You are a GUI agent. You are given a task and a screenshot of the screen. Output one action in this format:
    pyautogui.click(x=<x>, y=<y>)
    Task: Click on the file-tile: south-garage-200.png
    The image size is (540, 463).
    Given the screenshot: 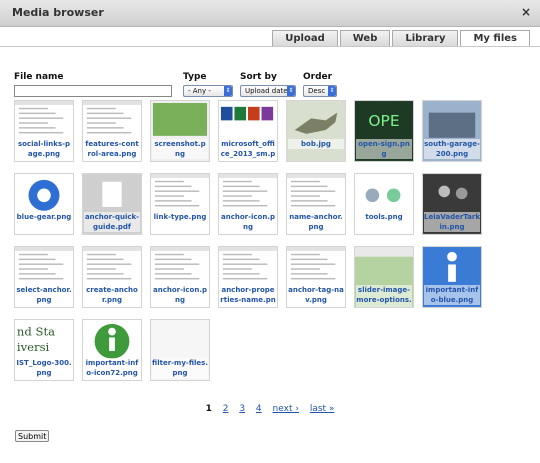 What is the action you would take?
    pyautogui.click(x=452, y=131)
    